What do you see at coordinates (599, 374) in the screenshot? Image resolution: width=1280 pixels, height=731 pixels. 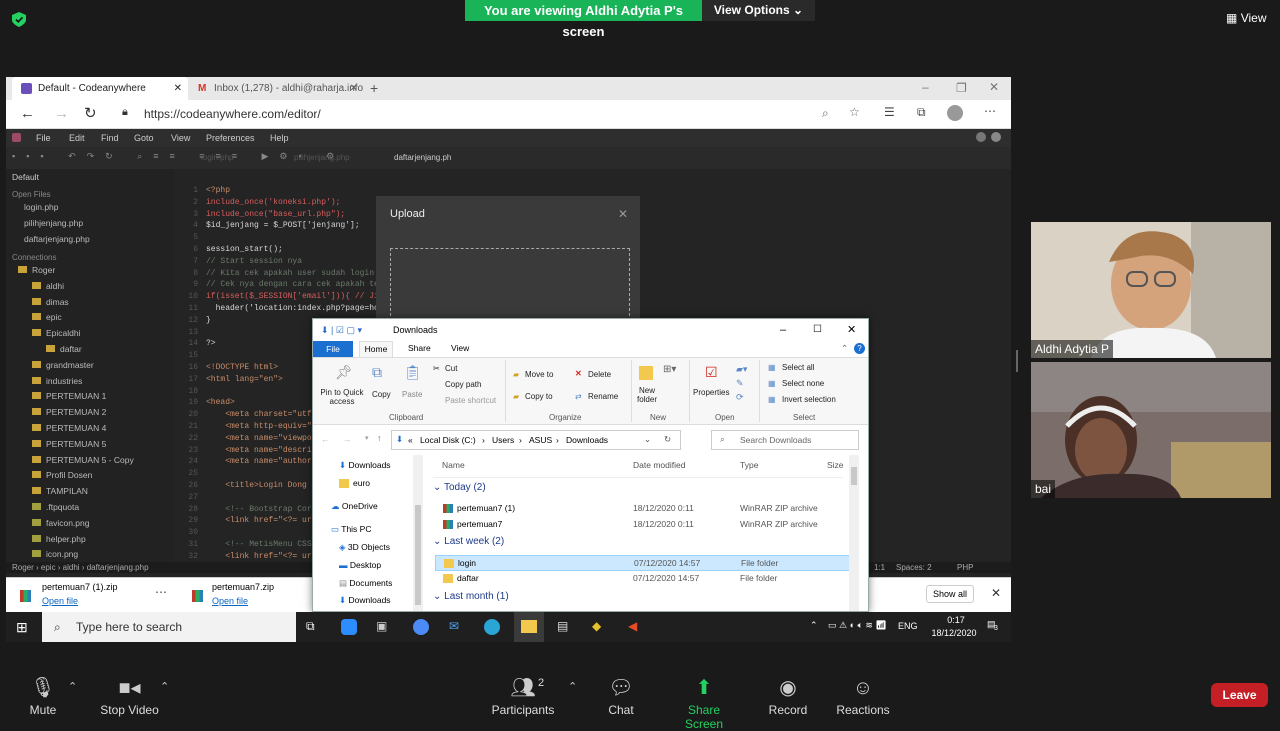 I see `delete-button: Delete` at bounding box center [599, 374].